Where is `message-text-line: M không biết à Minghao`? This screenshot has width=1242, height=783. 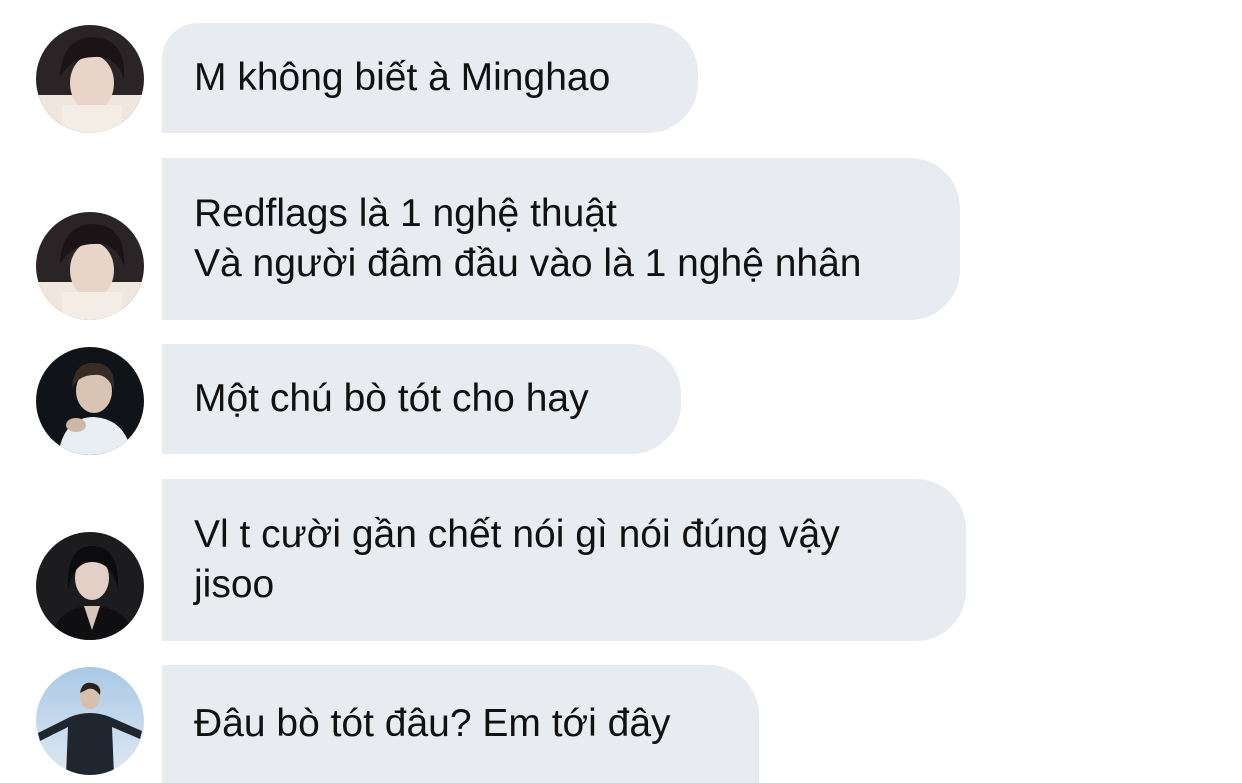 message-text-line: M không biết à Minghao is located at coordinates (402, 77).